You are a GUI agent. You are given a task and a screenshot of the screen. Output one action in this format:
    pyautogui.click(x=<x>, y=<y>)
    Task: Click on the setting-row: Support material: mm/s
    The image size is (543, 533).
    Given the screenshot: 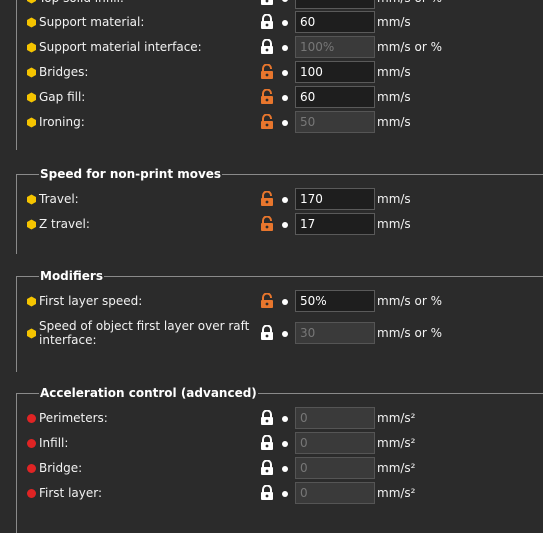 What is the action you would take?
    pyautogui.click(x=271, y=23)
    